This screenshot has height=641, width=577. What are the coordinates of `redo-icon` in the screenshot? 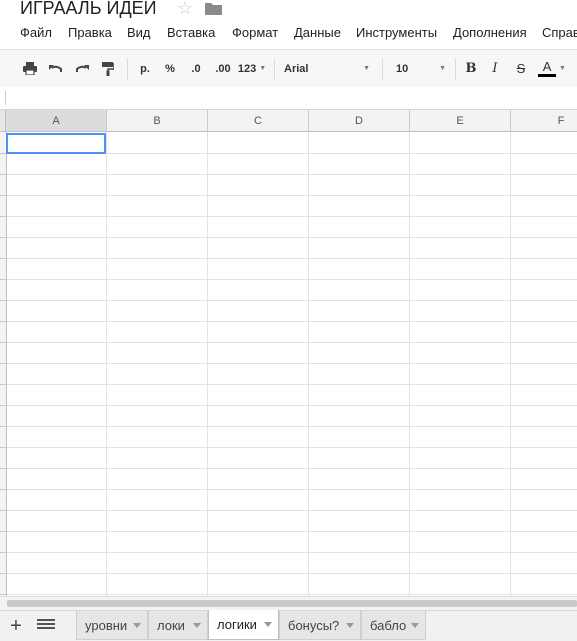 It's located at (82, 68).